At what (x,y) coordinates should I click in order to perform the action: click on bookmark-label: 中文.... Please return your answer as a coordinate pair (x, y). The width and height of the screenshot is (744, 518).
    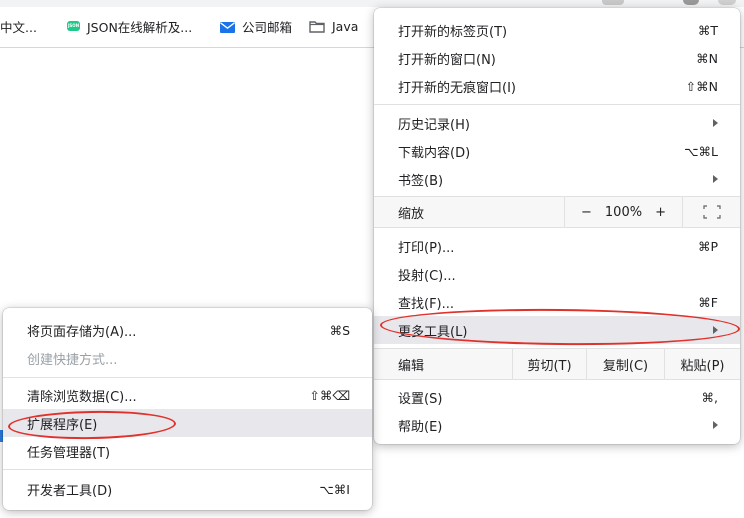
    Looking at the image, I should click on (18, 27).